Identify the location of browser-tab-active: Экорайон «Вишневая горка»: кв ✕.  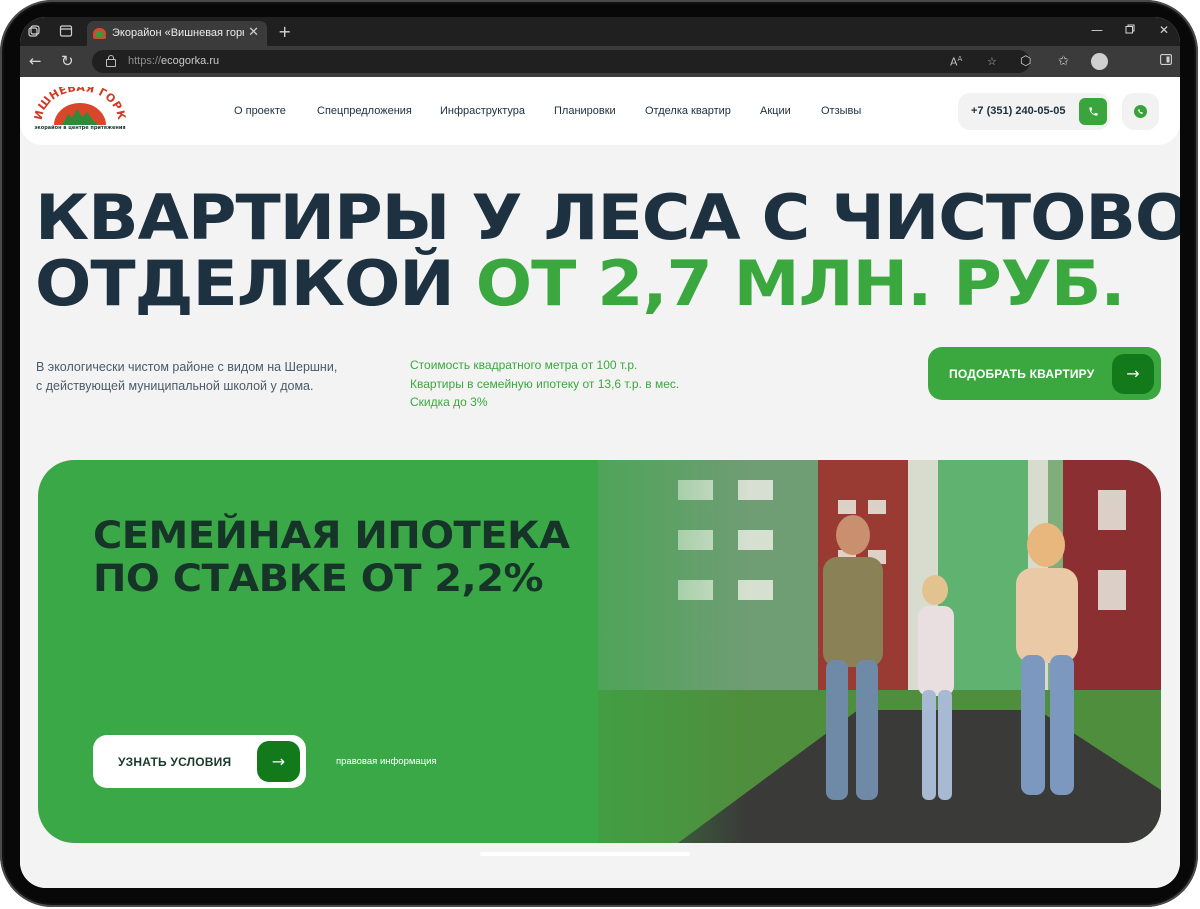
(177, 33).